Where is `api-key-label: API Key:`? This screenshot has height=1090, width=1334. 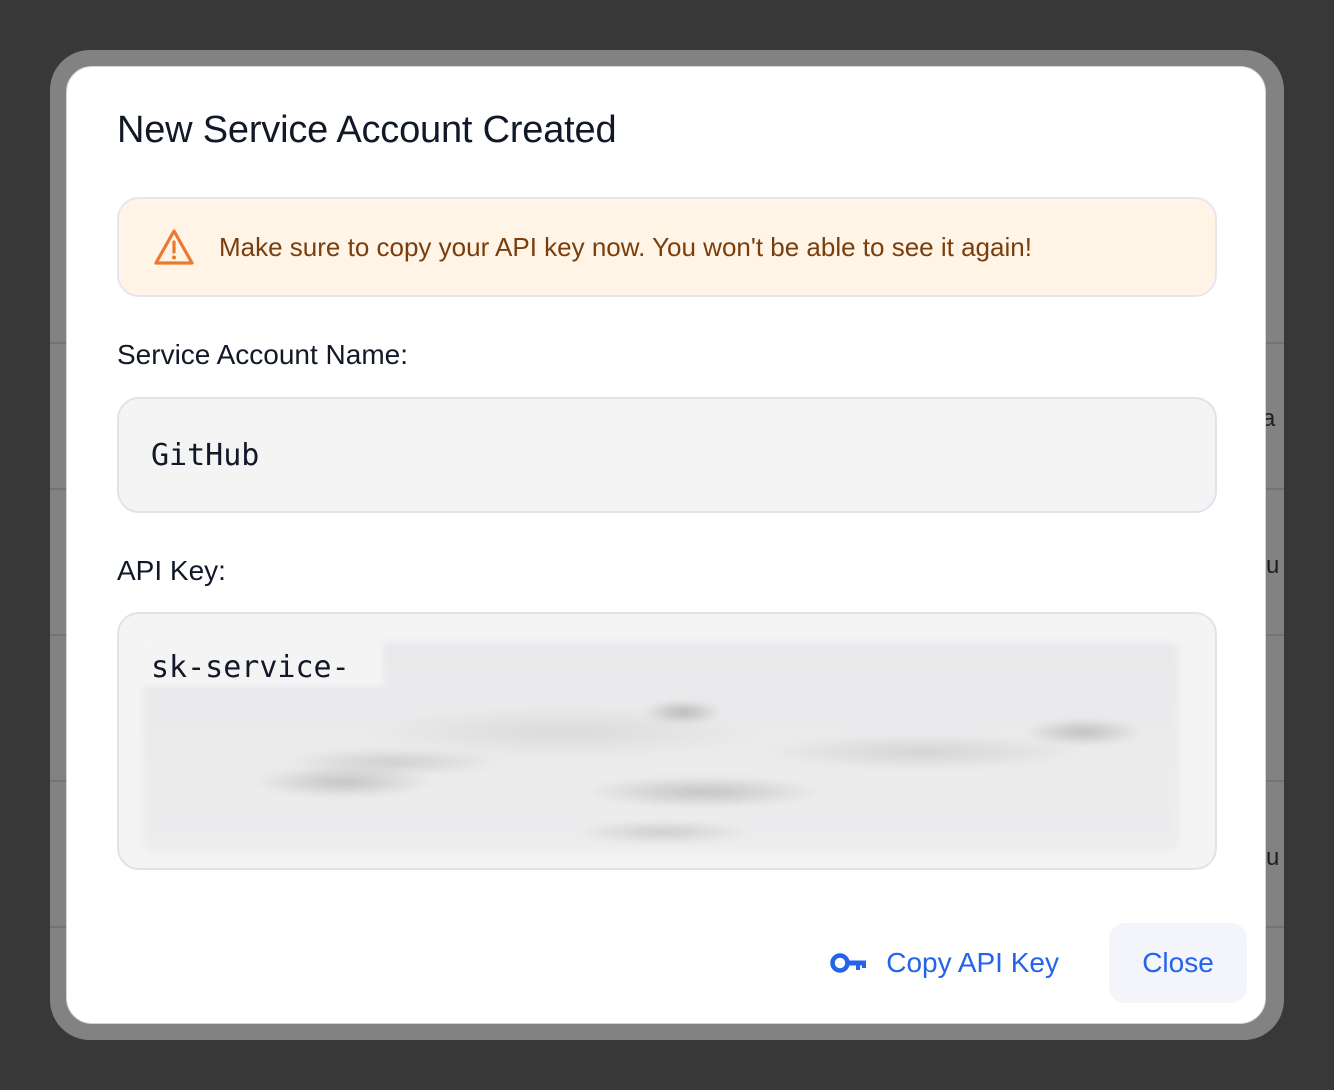
api-key-label: API Key: is located at coordinates (171, 570).